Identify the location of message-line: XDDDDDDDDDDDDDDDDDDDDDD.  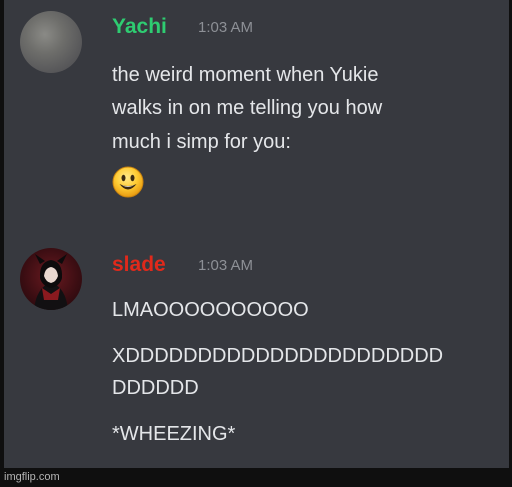
(278, 356).